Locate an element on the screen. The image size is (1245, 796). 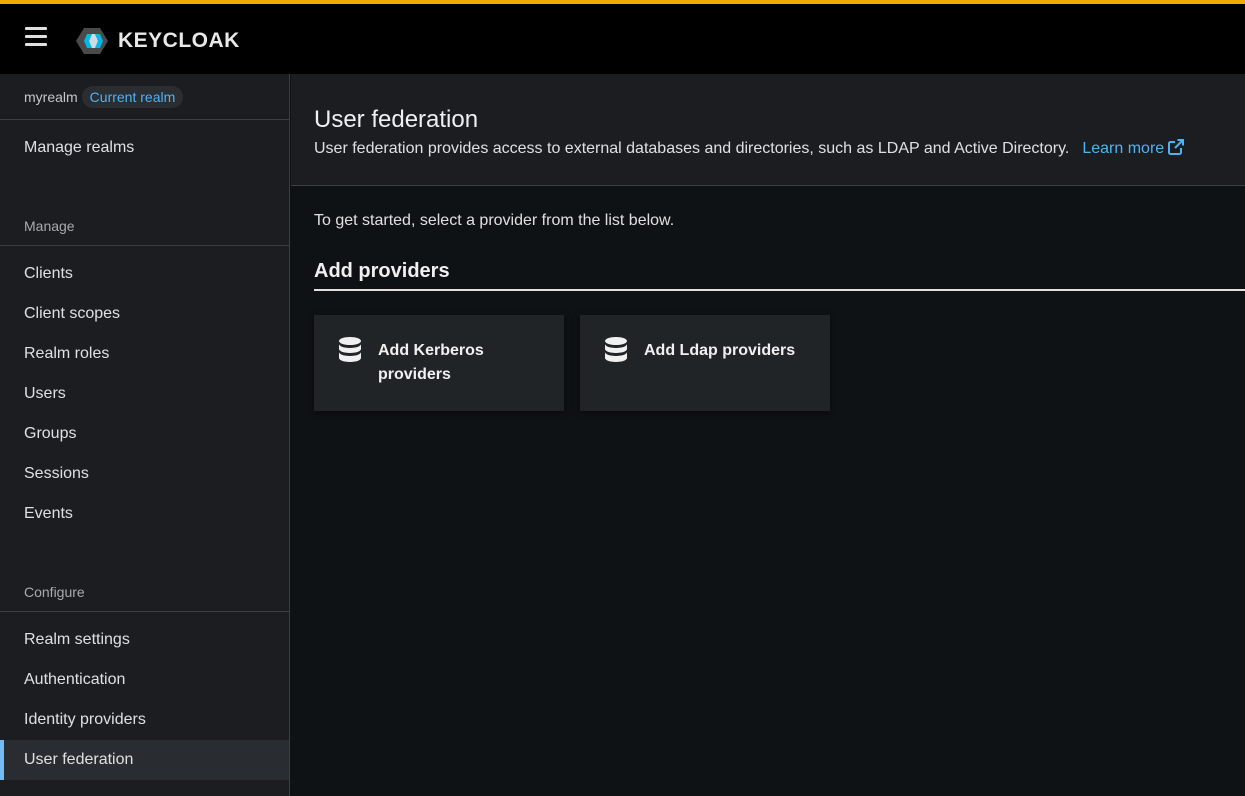
keycloak-logo: KEYCLOAK is located at coordinates (158, 41).